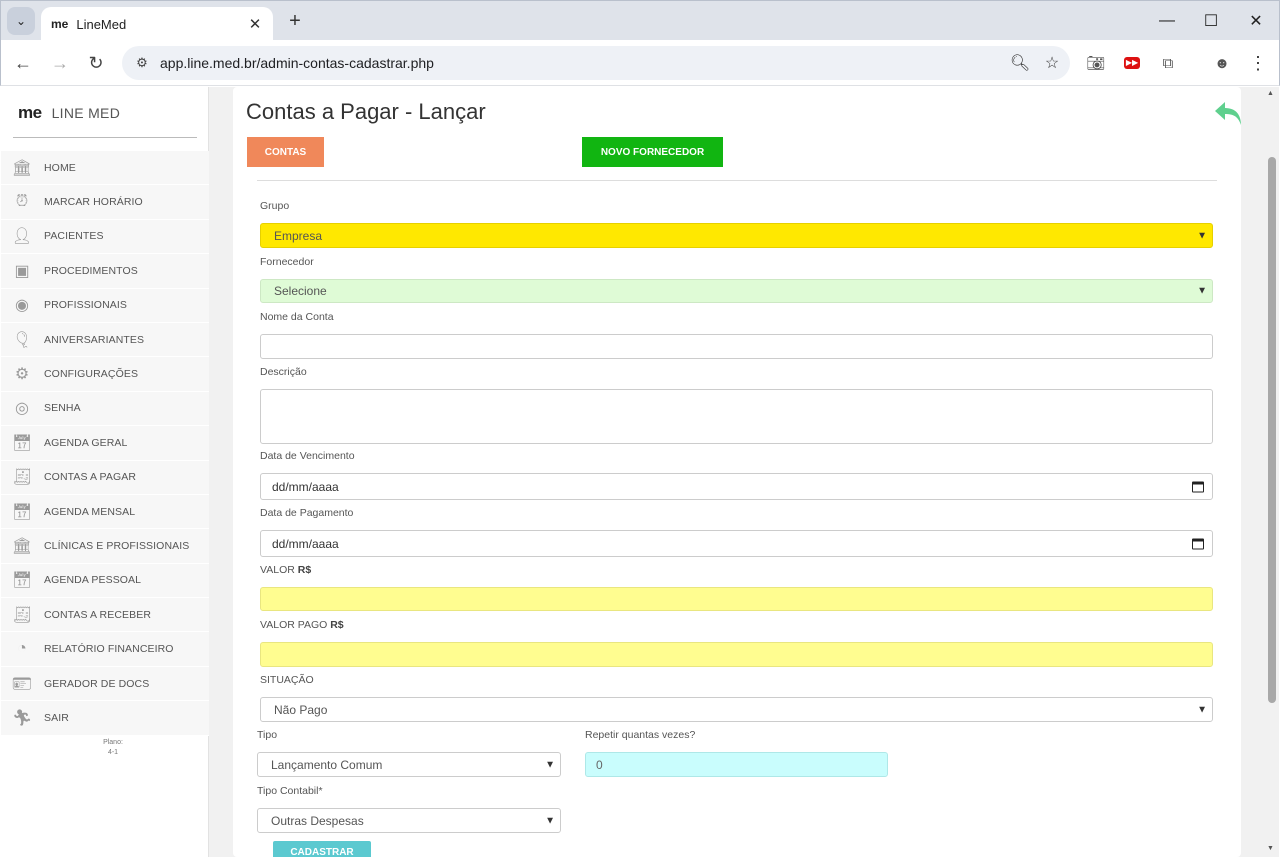 Image resolution: width=1280 pixels, height=857 pixels. I want to click on minimize-icon: —, so click(1167, 21).